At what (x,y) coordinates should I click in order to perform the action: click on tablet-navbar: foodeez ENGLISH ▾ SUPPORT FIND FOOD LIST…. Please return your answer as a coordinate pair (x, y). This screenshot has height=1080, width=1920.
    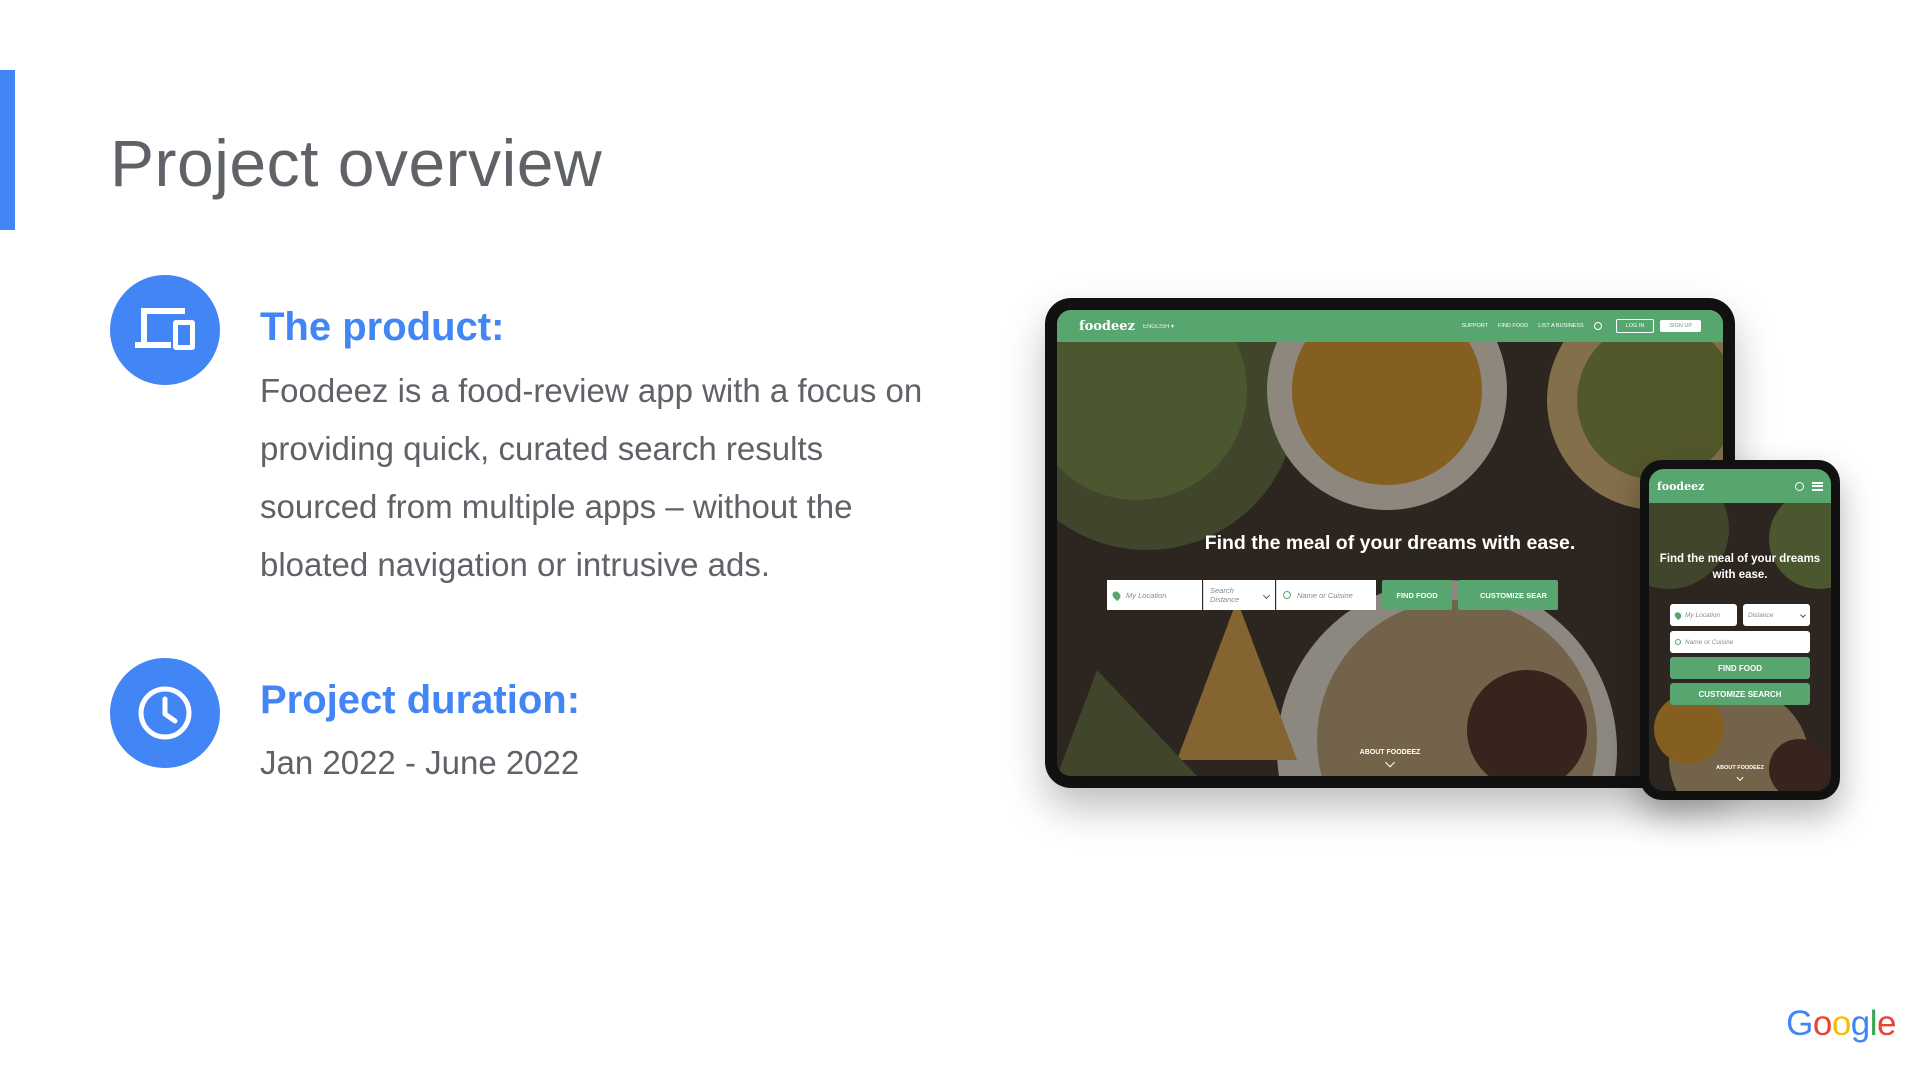
    Looking at the image, I should click on (1390, 326).